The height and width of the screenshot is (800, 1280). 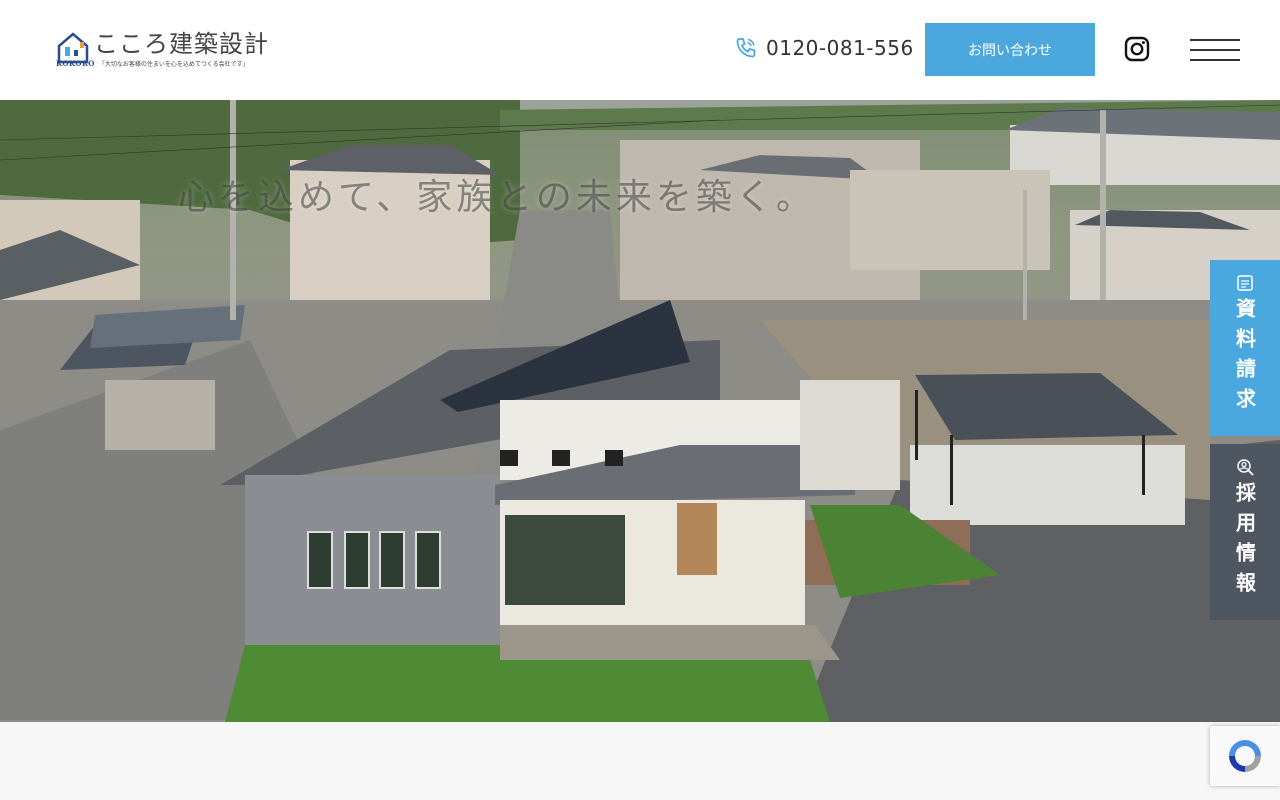 I want to click on site-logo: こころ建築設計 KOKORO 「大切なお客様の住まいを心を込めてつくる会社です」, so click(x=162, y=49).